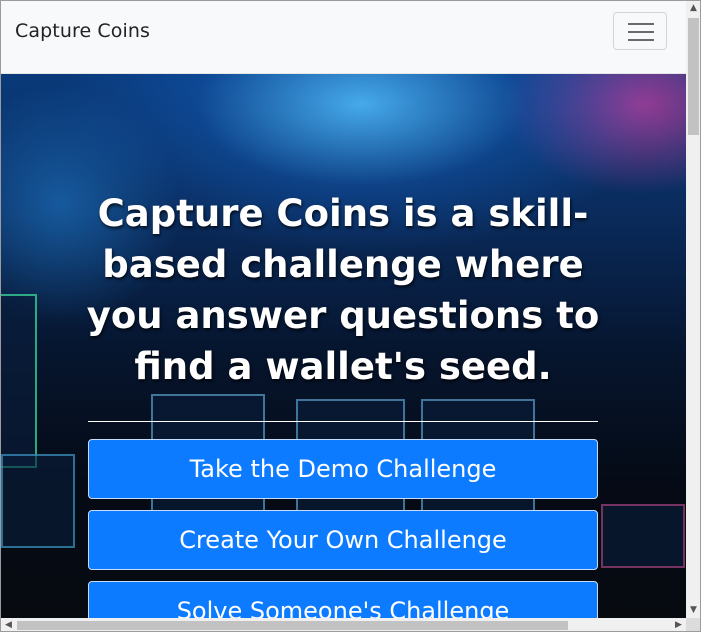  Describe the element at coordinates (343, 540) in the screenshot. I see `create-own-challenge-button: Create Your Own Challenge` at that location.